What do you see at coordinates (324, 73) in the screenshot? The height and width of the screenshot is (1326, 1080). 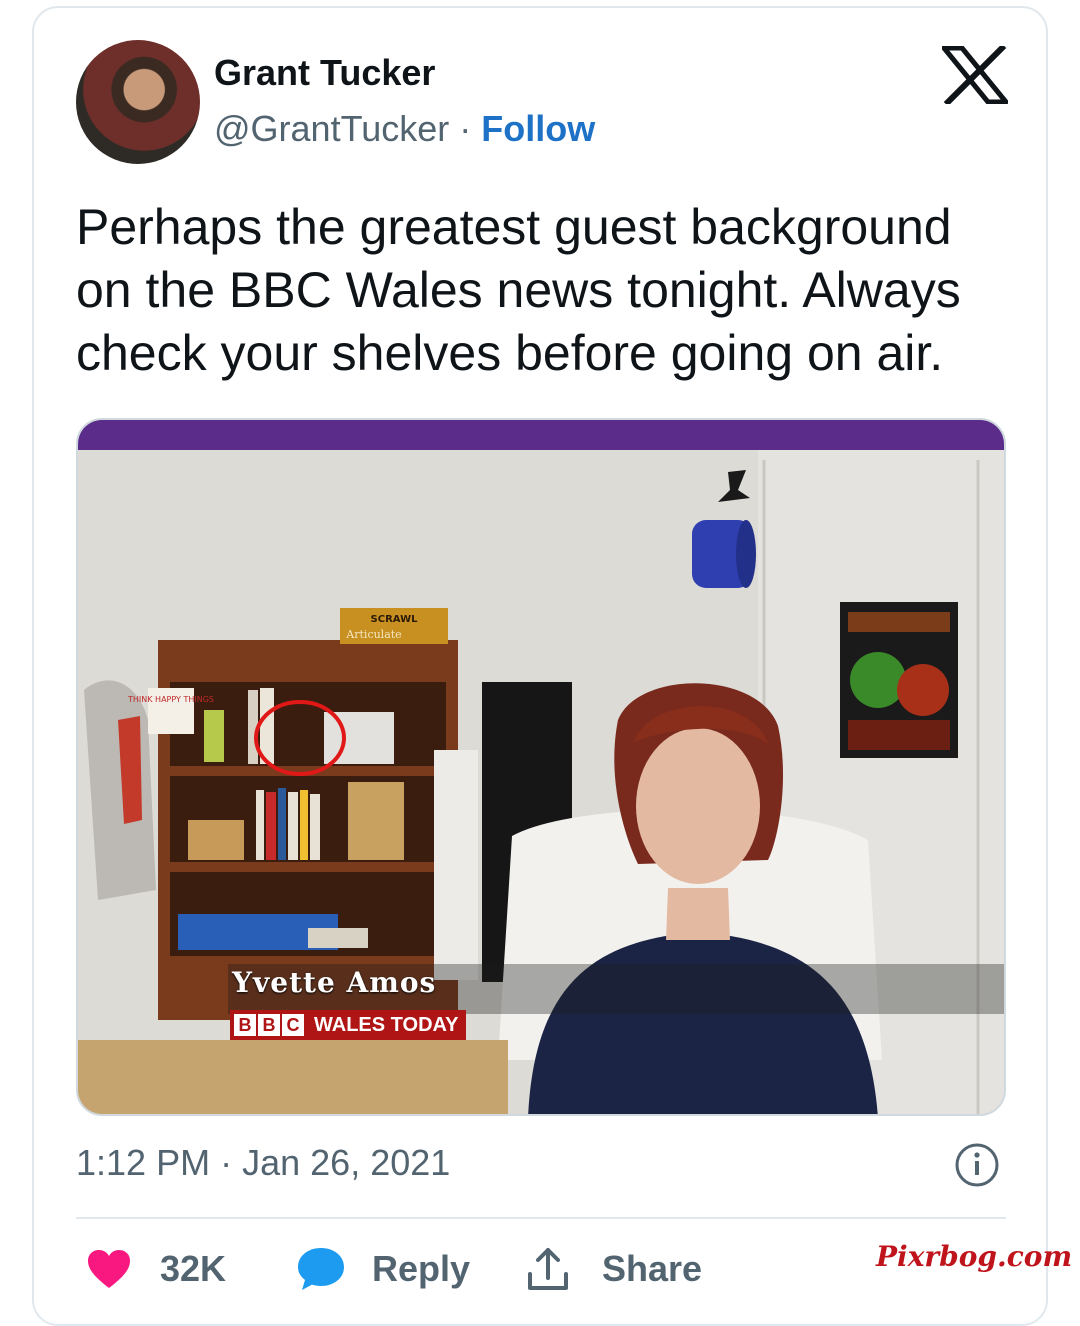 I see `author-name: Grant Tucker` at bounding box center [324, 73].